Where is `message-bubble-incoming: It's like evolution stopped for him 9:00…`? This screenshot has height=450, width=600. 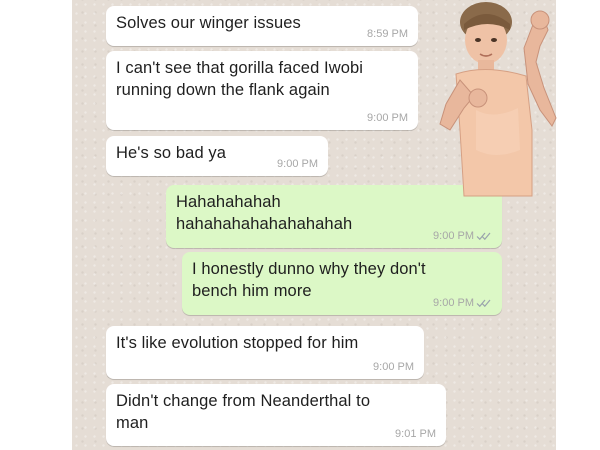 message-bubble-incoming: It's like evolution stopped for him 9:00… is located at coordinates (265, 352).